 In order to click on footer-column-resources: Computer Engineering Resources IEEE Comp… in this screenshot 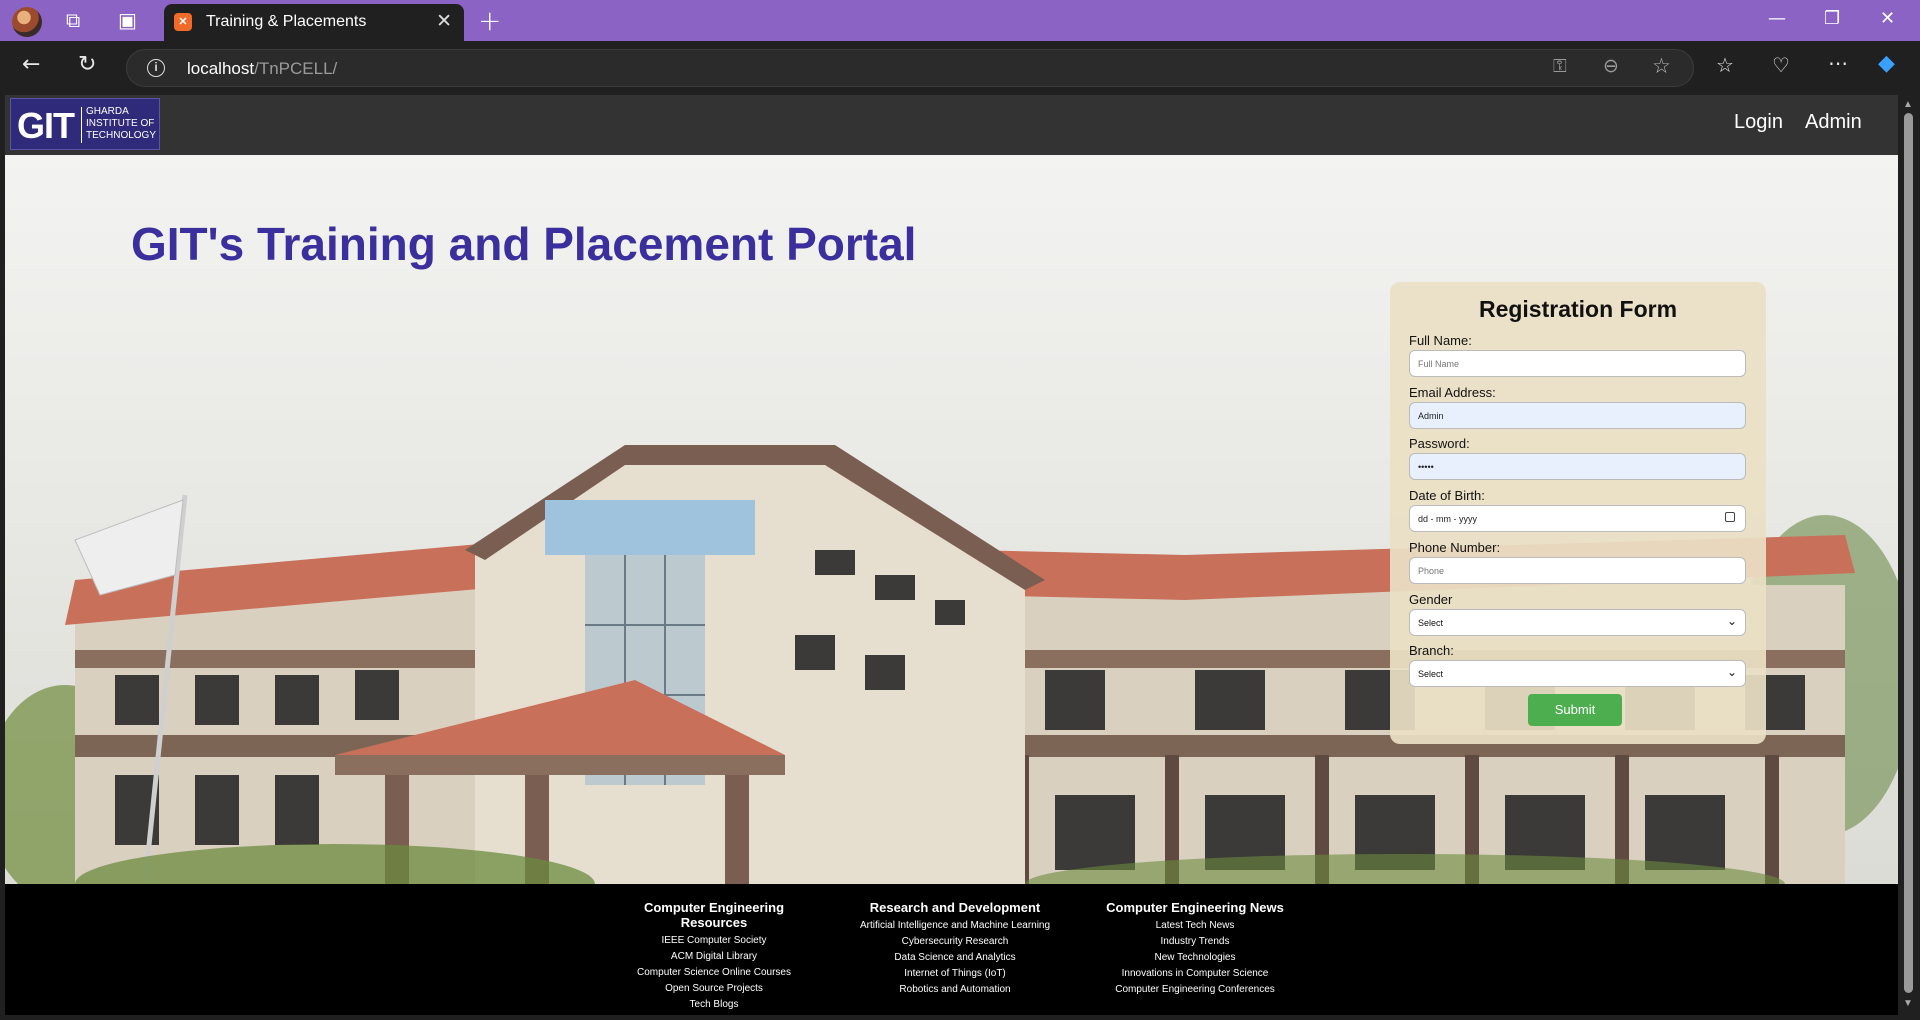, I will do `click(714, 956)`.